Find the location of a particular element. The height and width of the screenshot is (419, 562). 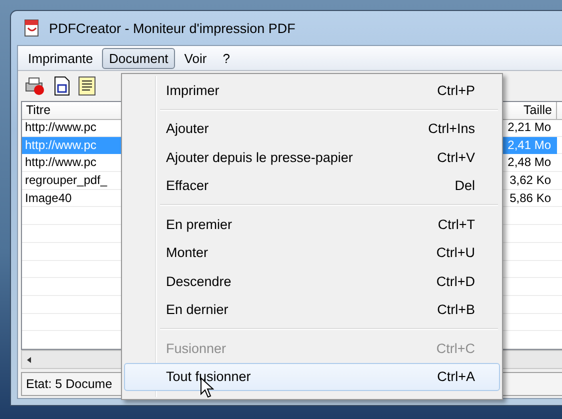

menu-option: Descendre Ctrl+D is located at coordinates (312, 281).